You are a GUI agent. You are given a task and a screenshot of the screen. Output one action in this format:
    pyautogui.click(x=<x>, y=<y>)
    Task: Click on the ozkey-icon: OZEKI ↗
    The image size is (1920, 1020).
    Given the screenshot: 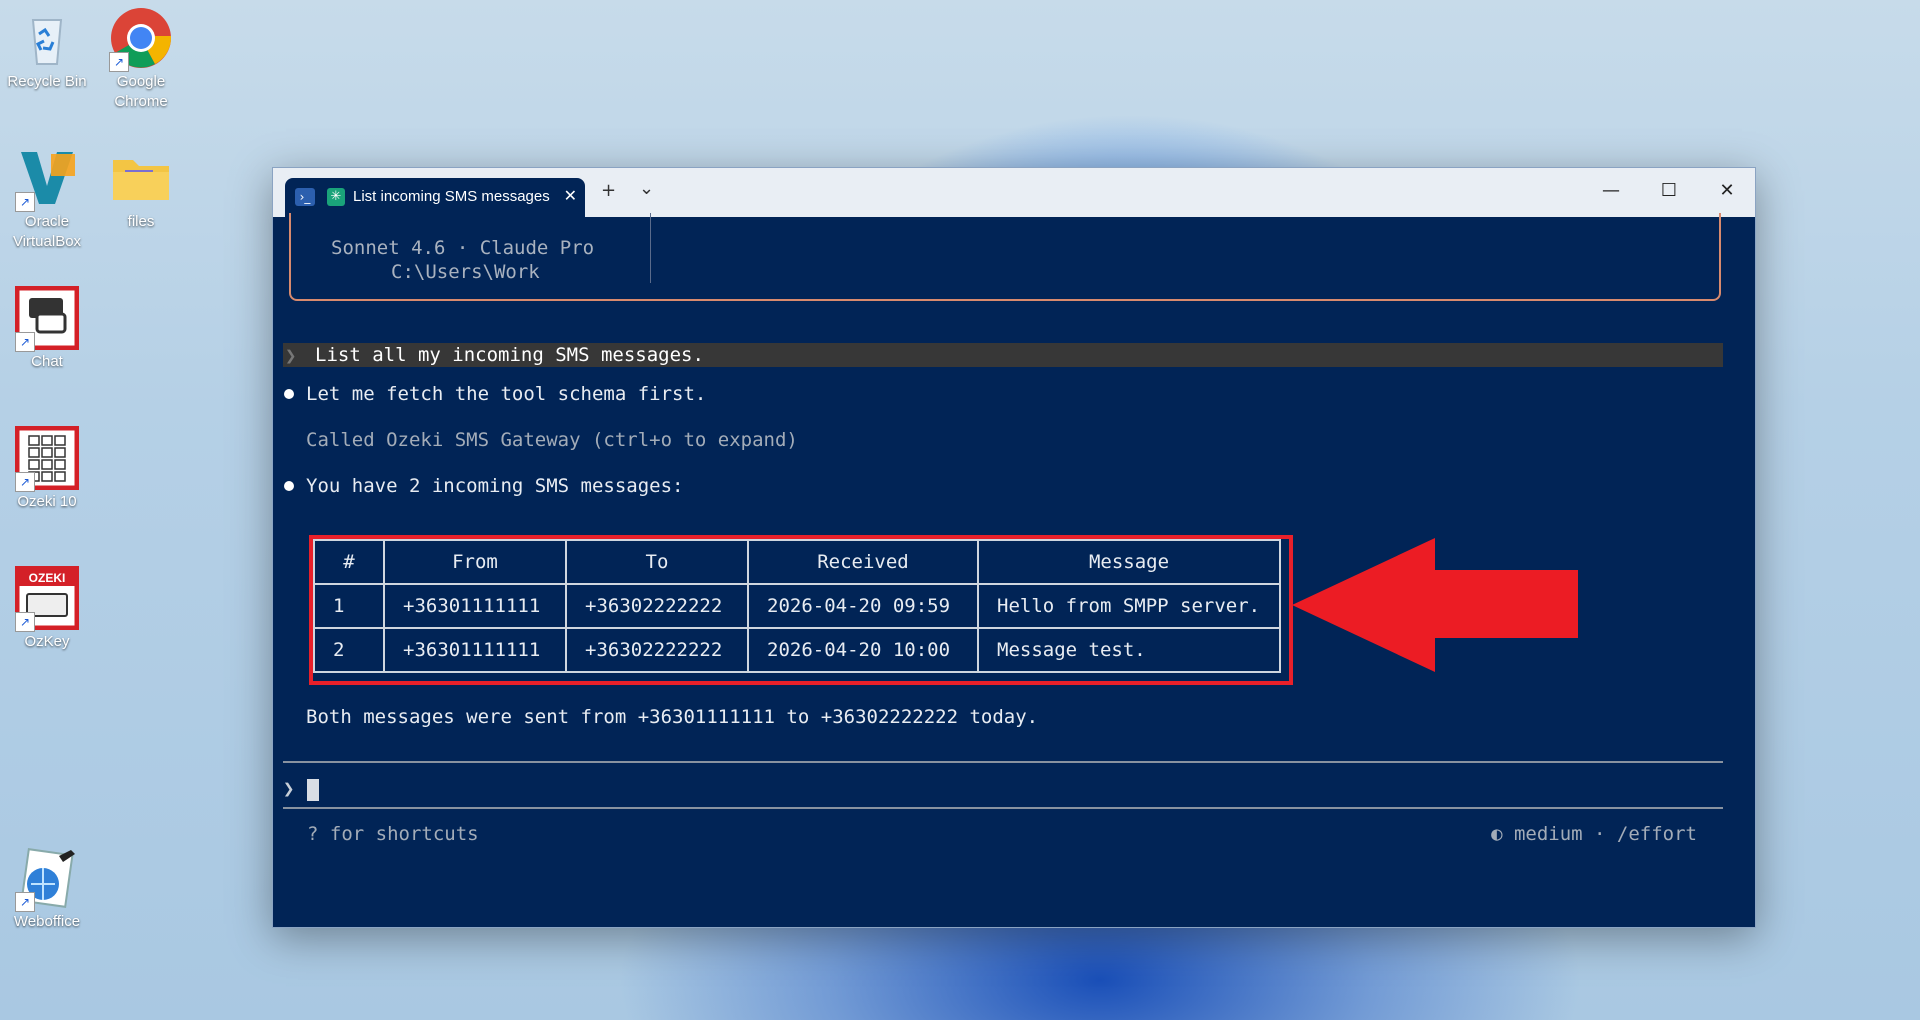 What is the action you would take?
    pyautogui.click(x=47, y=598)
    